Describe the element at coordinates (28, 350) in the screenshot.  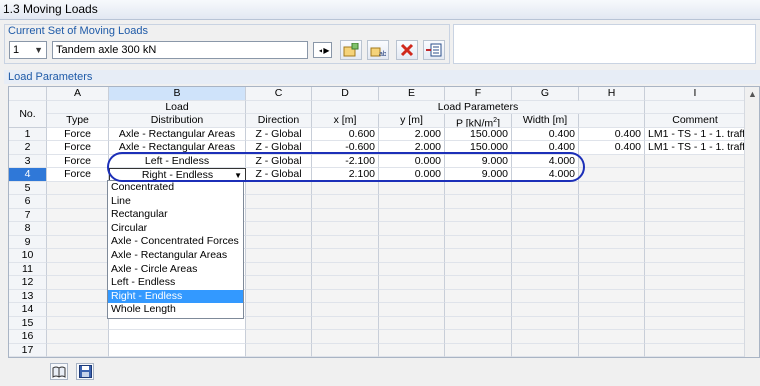
I see `row-number: 17` at that location.